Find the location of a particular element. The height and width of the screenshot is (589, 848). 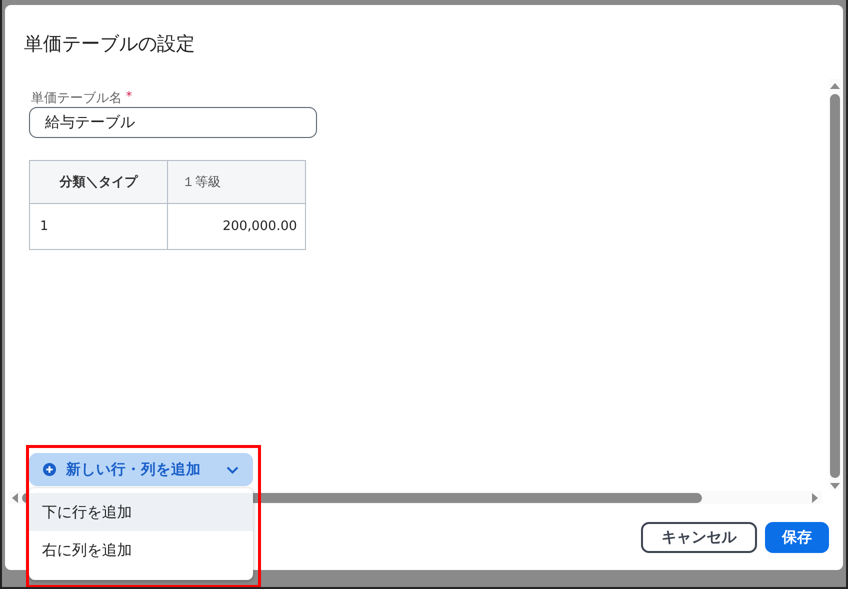

plus-circle-icon is located at coordinates (49, 469).